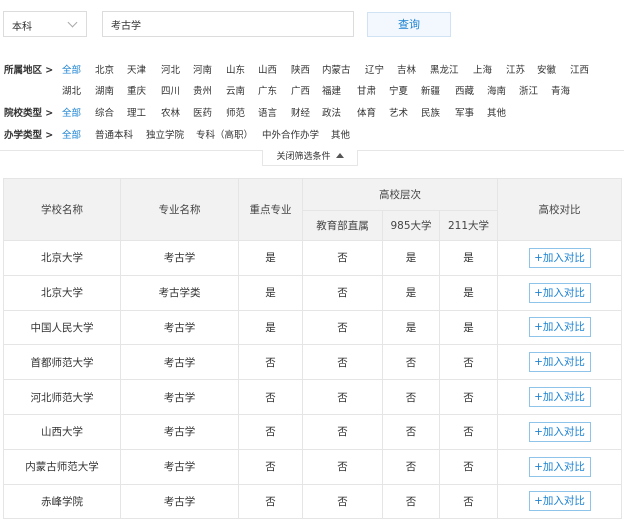 This screenshot has width=624, height=519. Describe the element at coordinates (29, 113) in the screenshot. I see `filter-label-school-type: 院校类型 >` at that location.